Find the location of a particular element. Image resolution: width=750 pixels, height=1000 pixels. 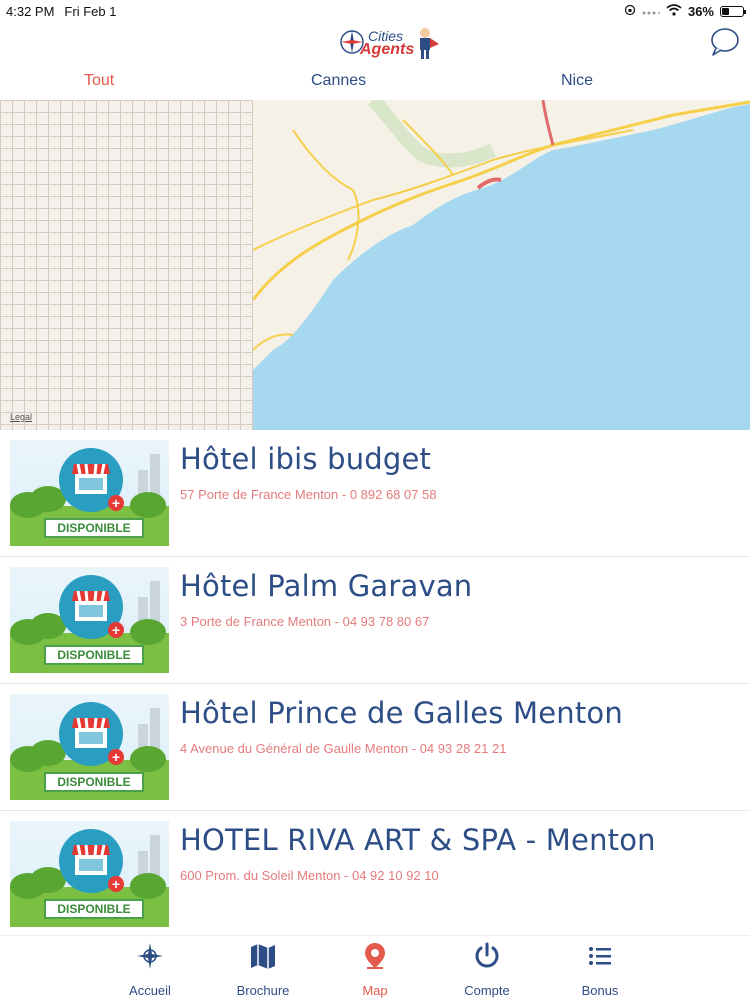

battery-fill is located at coordinates (726, 11).